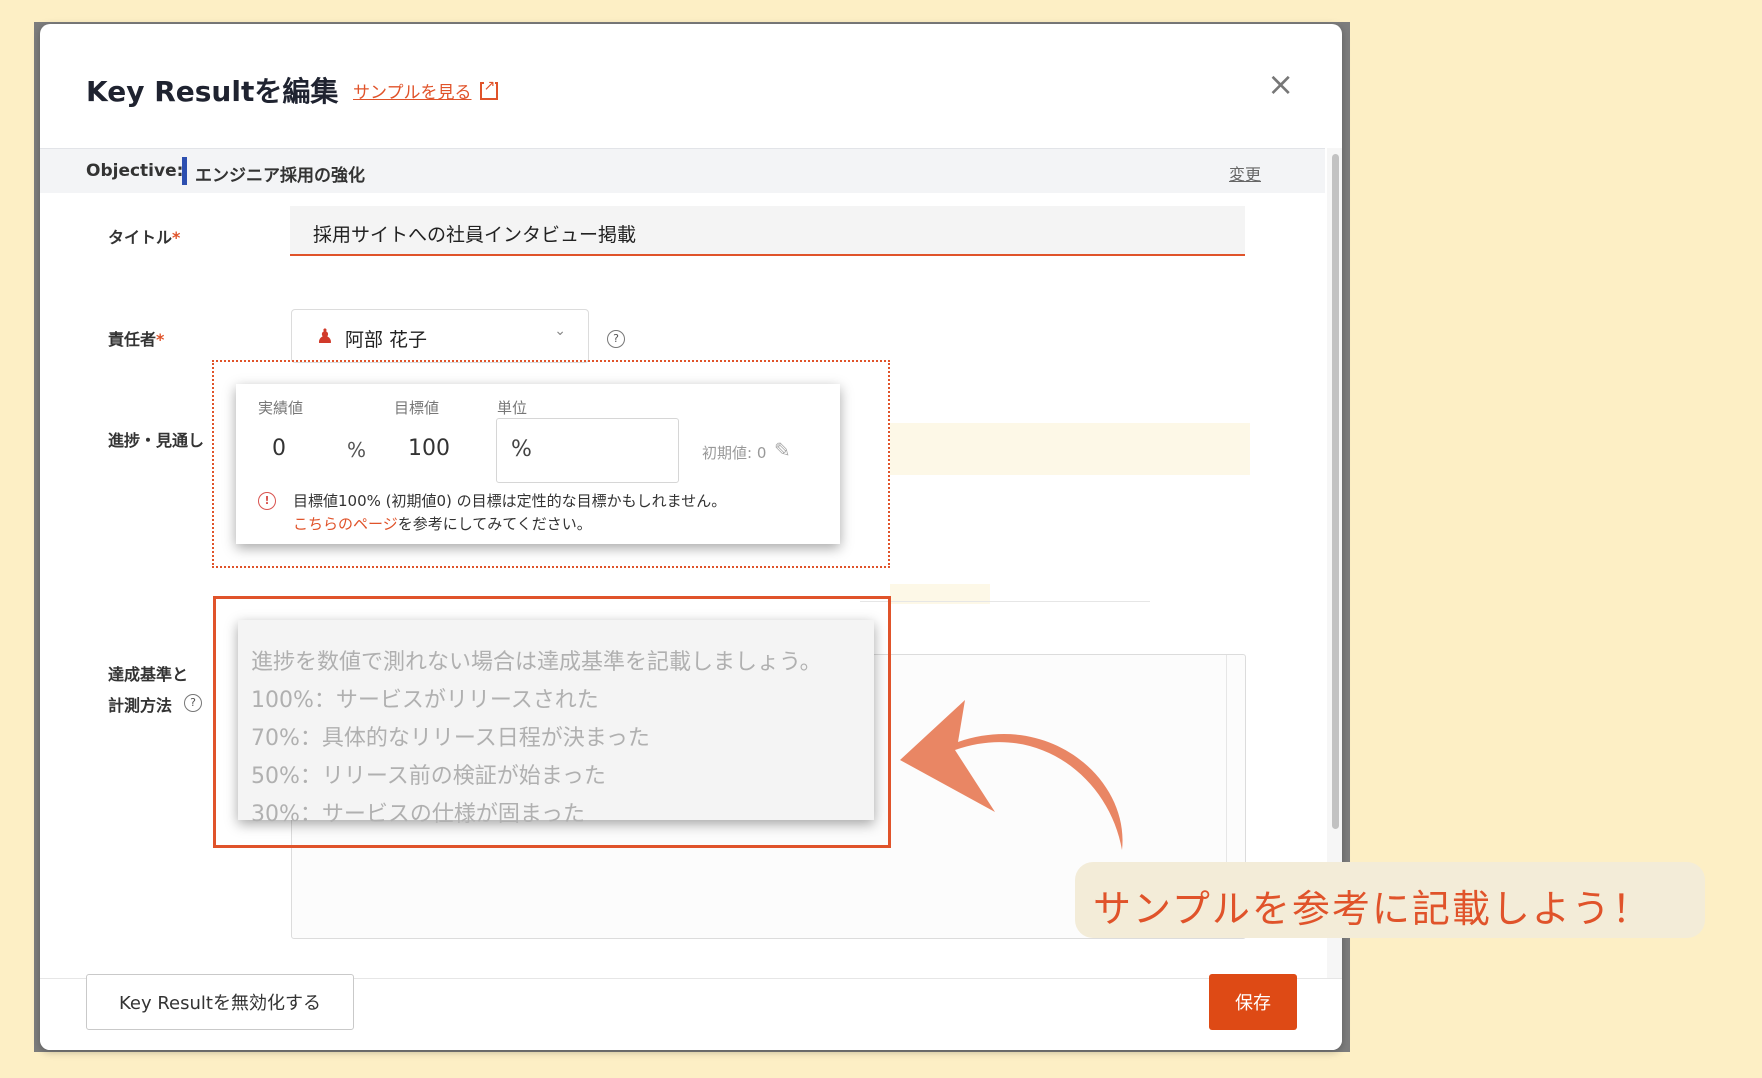 This screenshot has height=1078, width=1762. Describe the element at coordinates (1372, 909) in the screenshot. I see `callout-text: サンプルを参考に記載しよう！` at that location.